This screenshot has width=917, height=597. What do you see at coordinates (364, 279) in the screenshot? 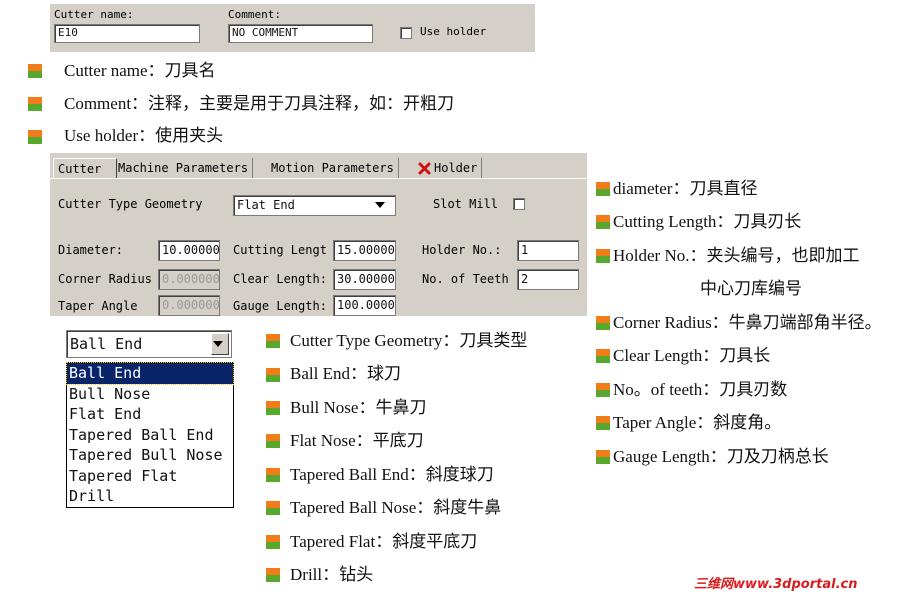
I see `clear-length-input: 30.00000` at bounding box center [364, 279].